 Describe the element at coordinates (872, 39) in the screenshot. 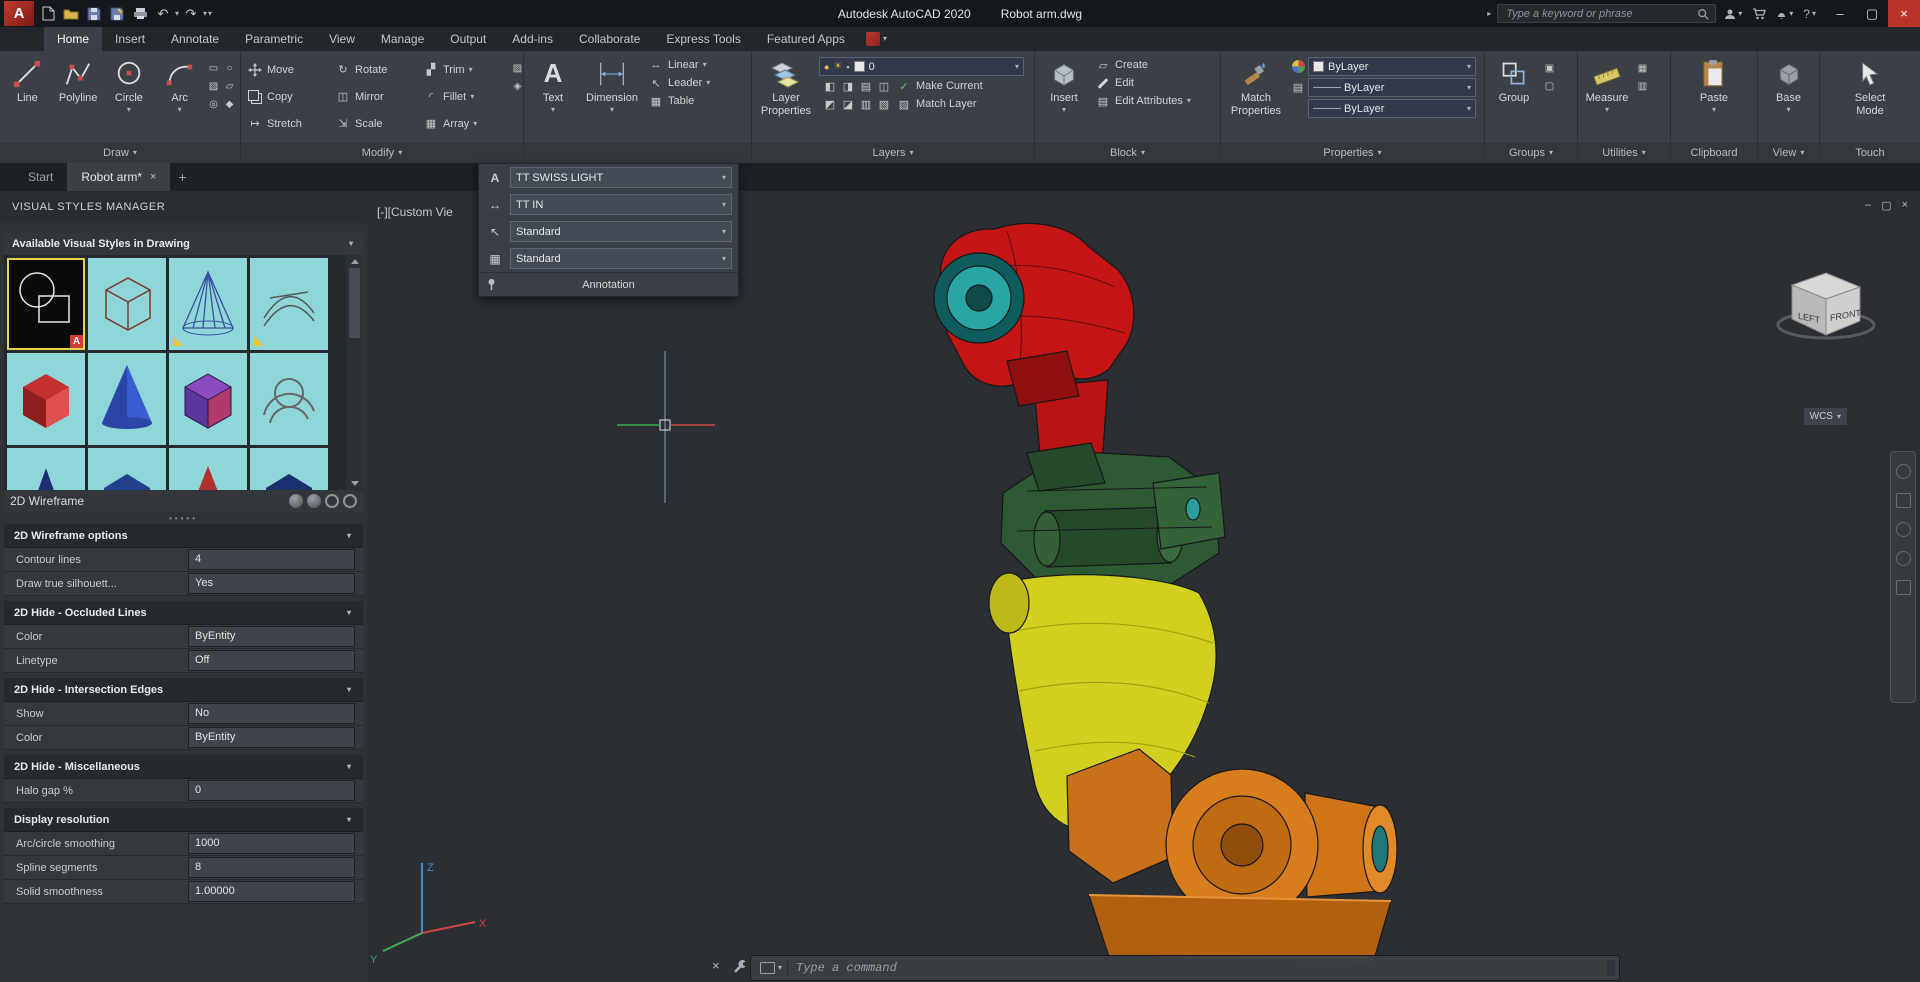

I see `interop-icon` at that location.